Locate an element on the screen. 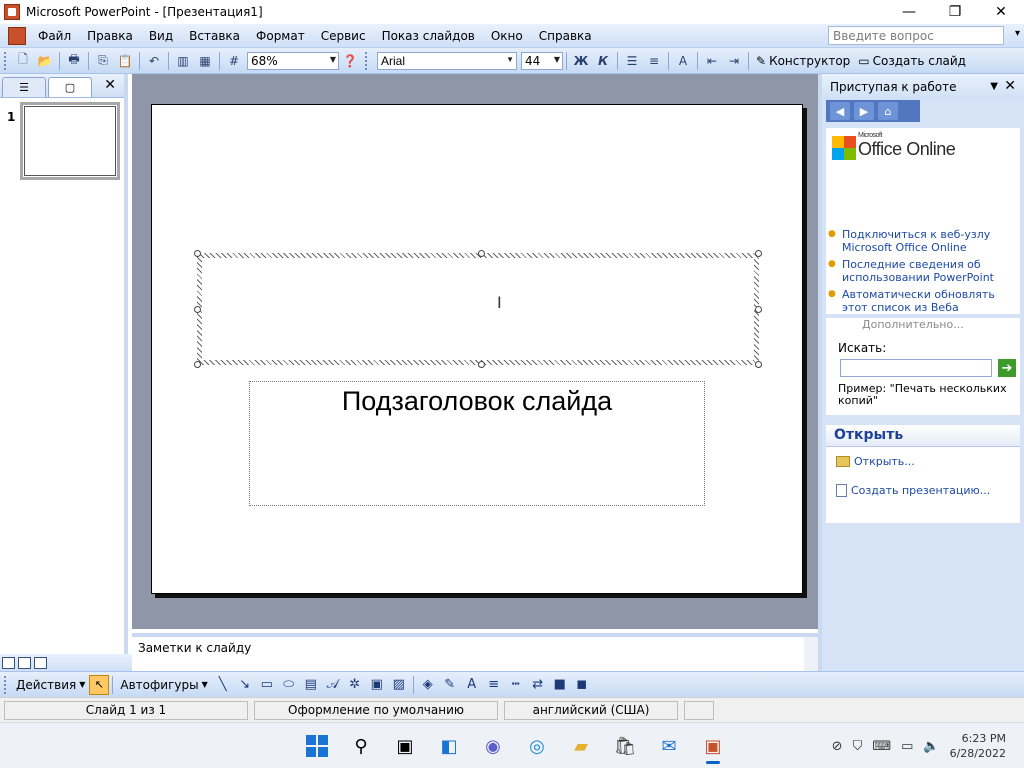 This screenshot has height=768, width=1024. help-close-icon: ▾ is located at coordinates (1017, 33).